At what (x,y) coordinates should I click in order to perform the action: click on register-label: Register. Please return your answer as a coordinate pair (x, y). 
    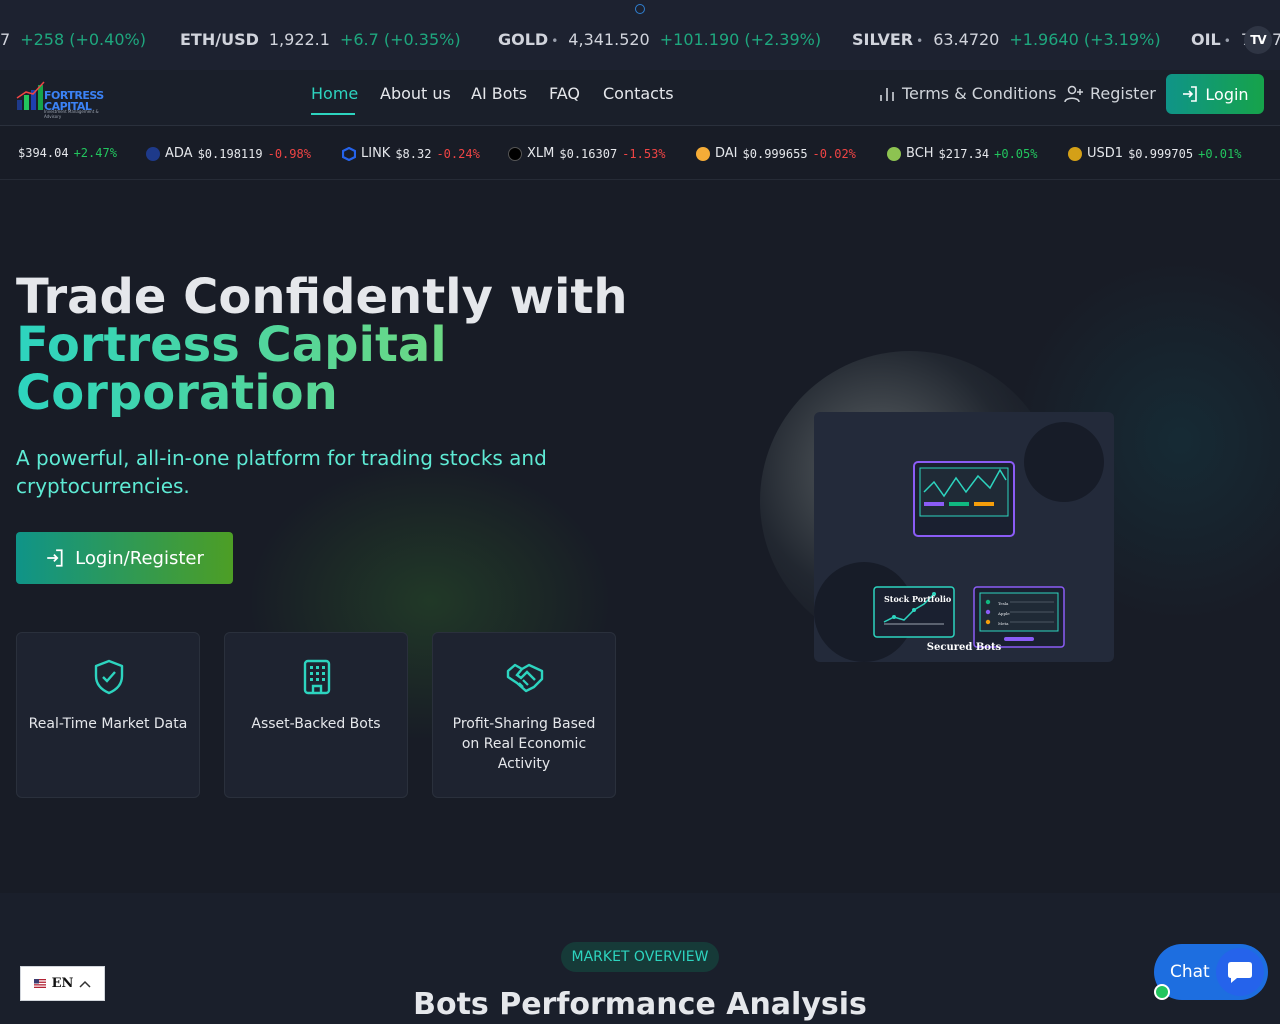
    Looking at the image, I should click on (1123, 93).